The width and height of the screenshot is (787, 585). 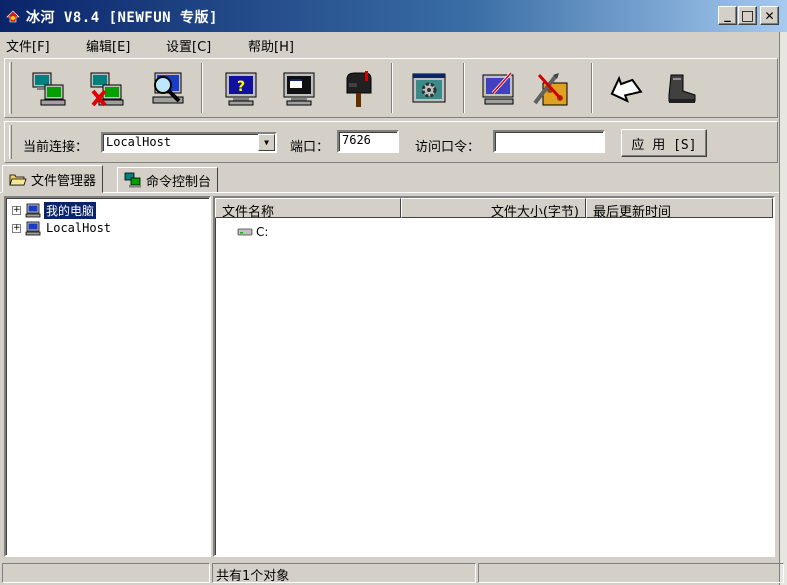 I want to click on maximize-button: □, so click(x=747, y=15).